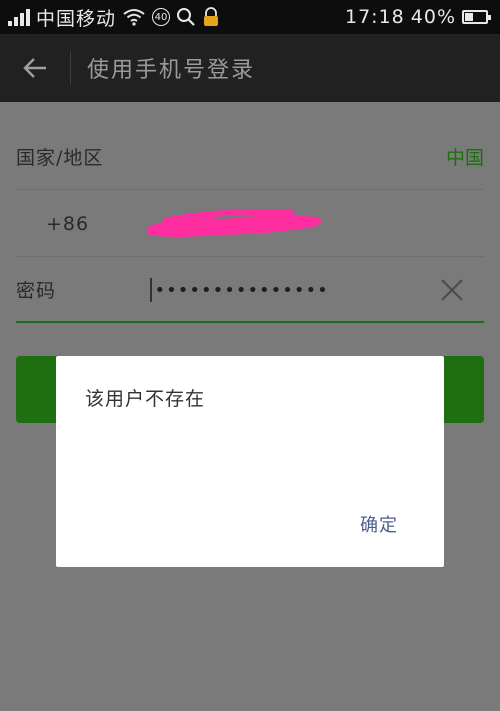 The width and height of the screenshot is (500, 711). I want to click on redacted-phone-number, so click(234, 223).